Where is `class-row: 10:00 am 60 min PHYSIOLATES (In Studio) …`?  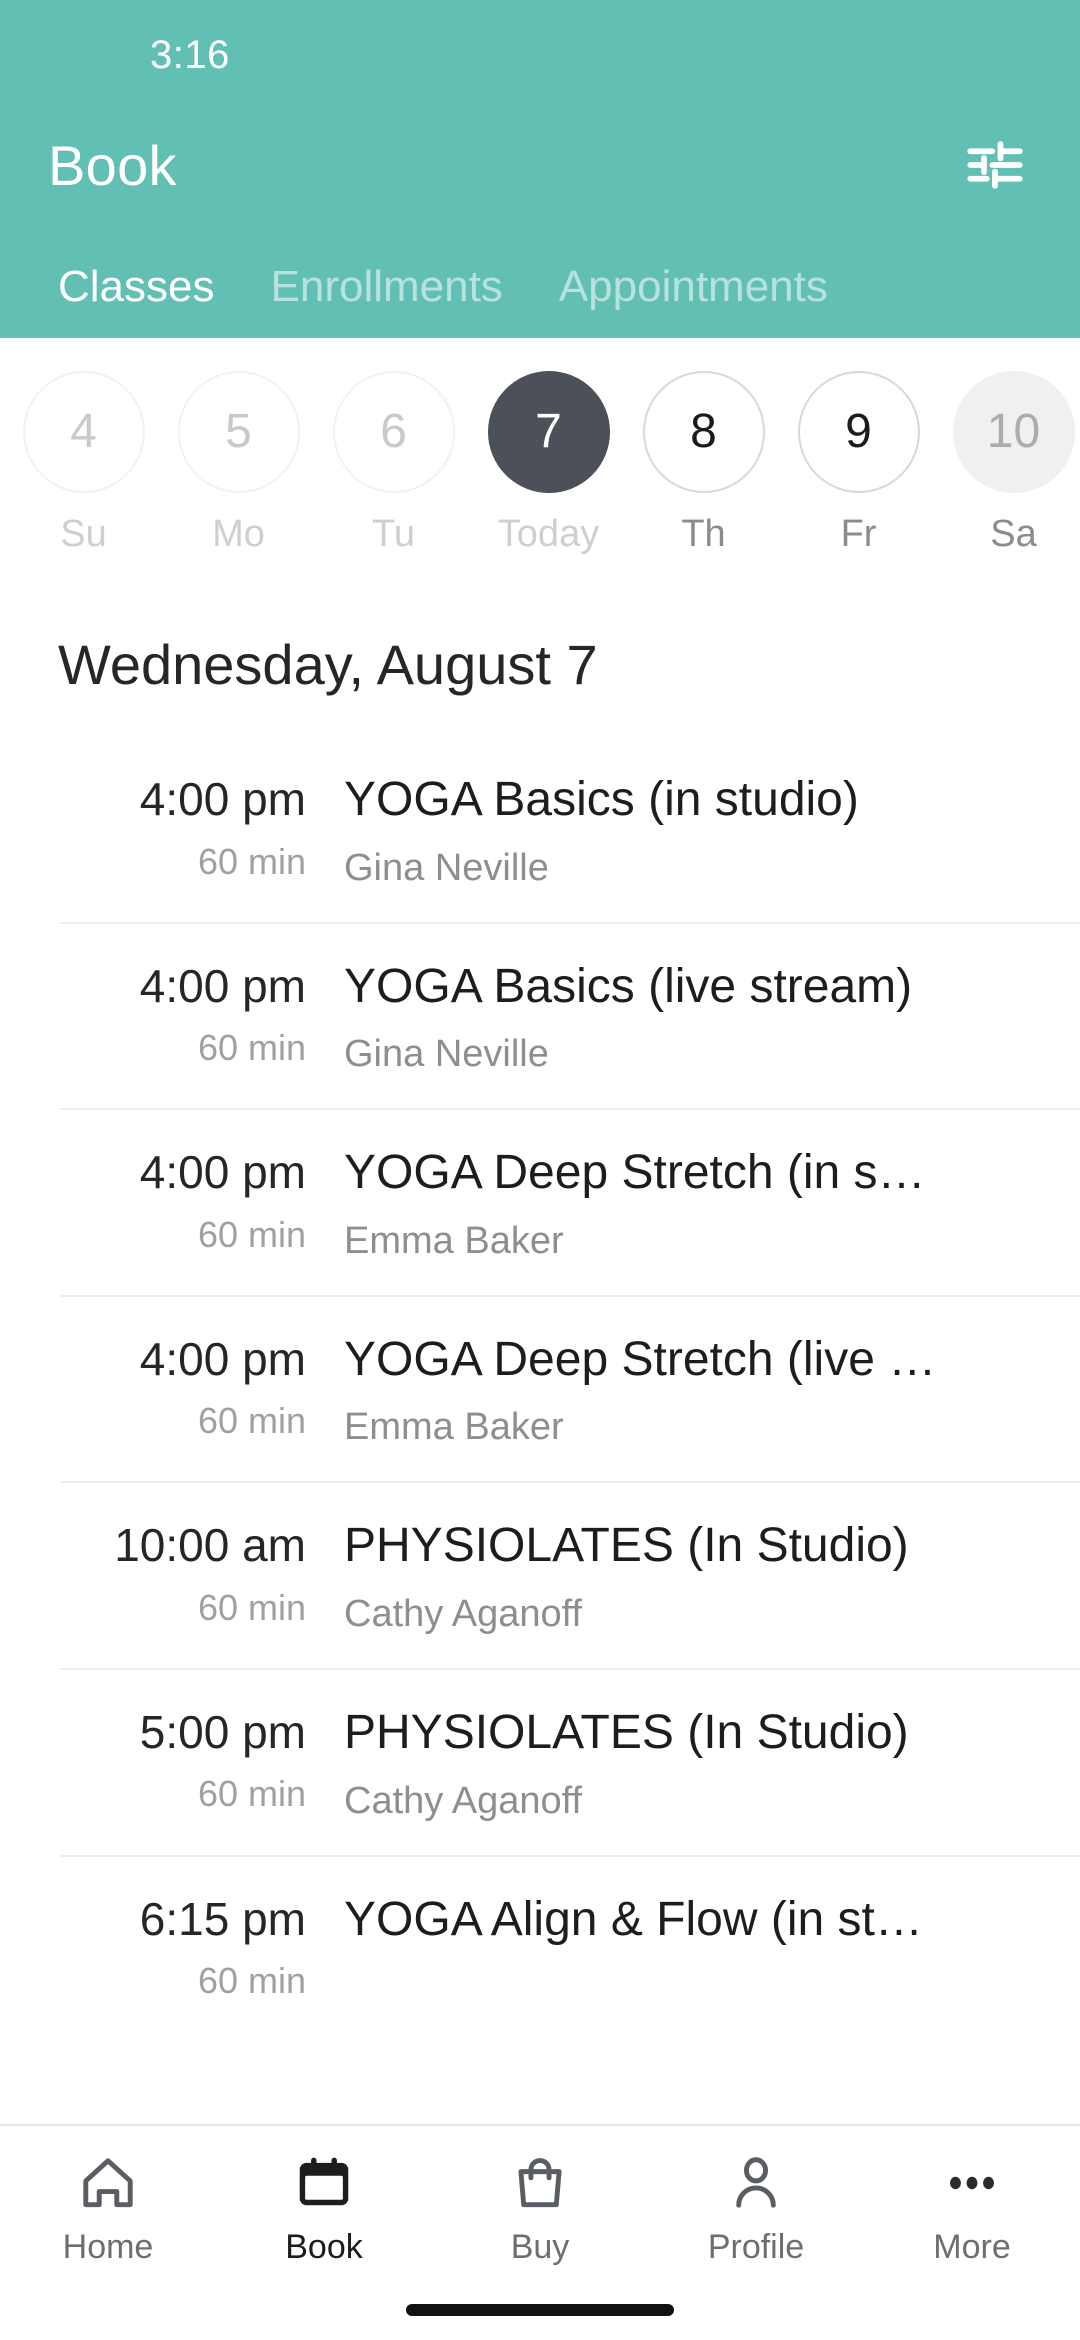
class-row: 10:00 am 60 min PHYSIOLATES (In Studio) … is located at coordinates (570, 1574).